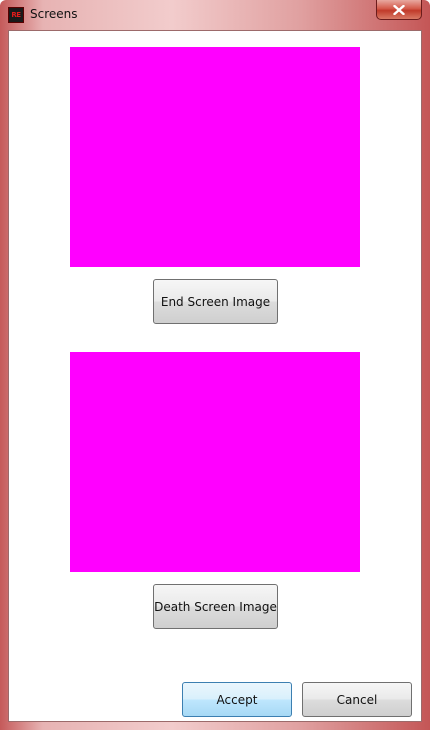 This screenshot has width=430, height=730. I want to click on cancel-button: Cancel, so click(357, 699).